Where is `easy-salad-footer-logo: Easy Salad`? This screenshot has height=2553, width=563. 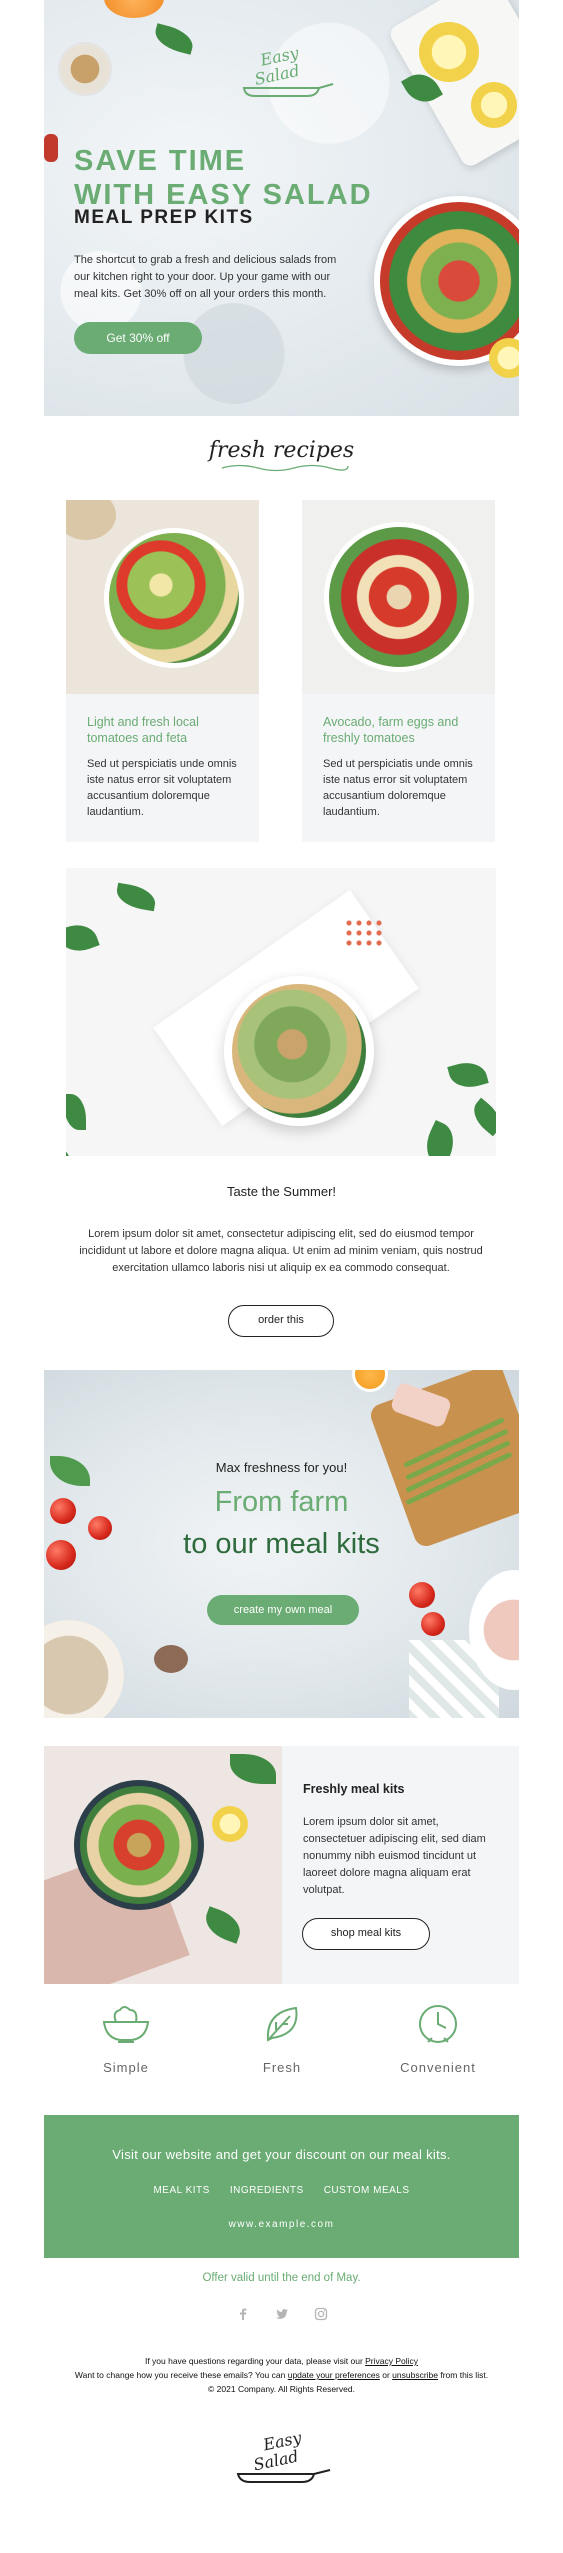 easy-salad-footer-logo: Easy Salad is located at coordinates (283, 2455).